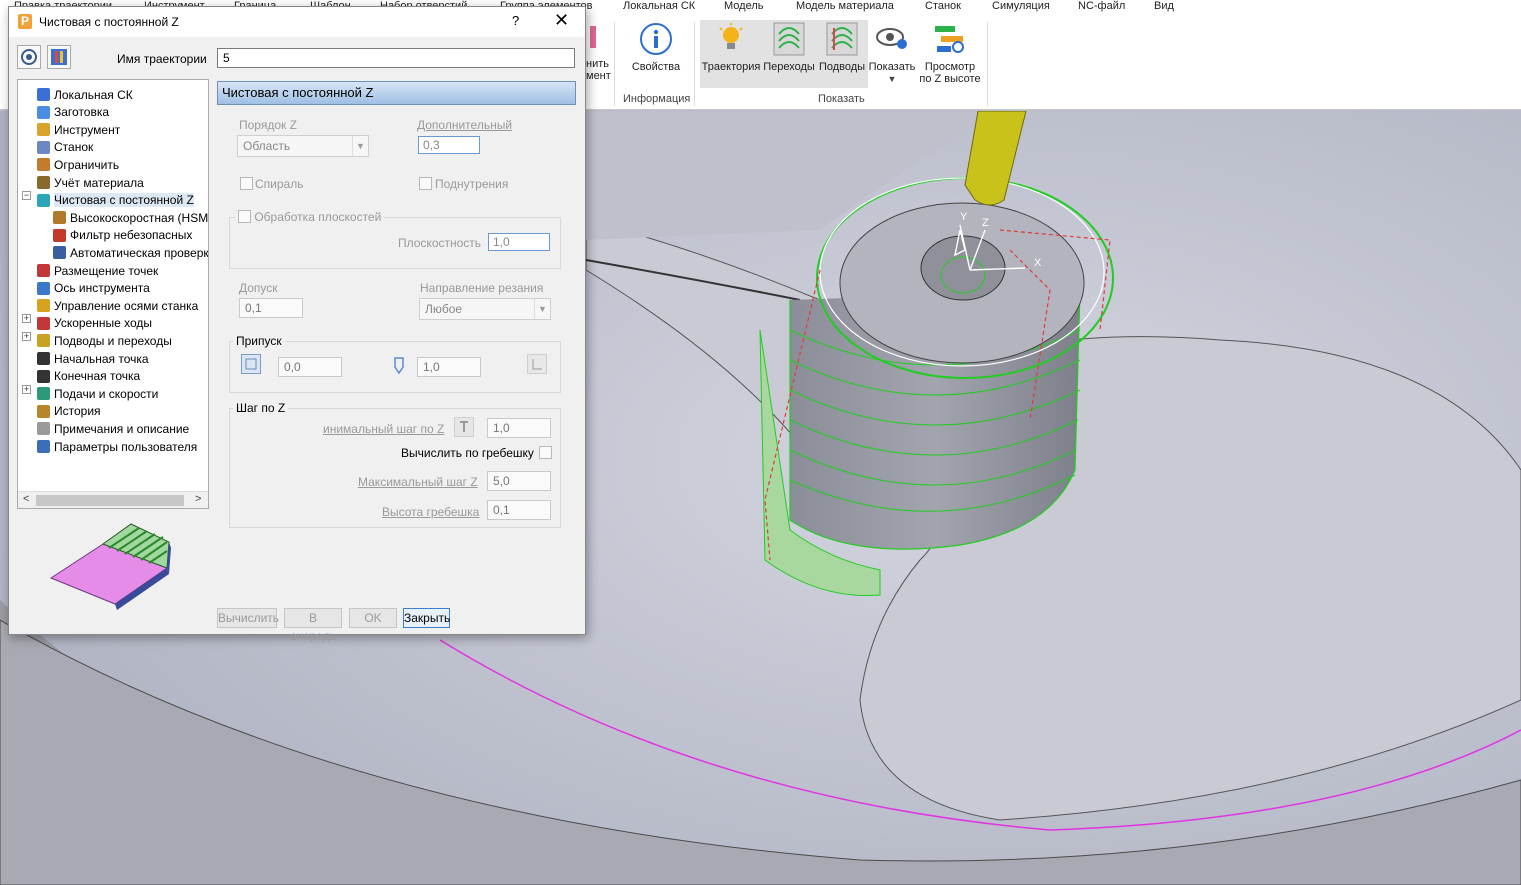 The width and height of the screenshot is (1521, 885). What do you see at coordinates (104, 340) in the screenshot?
I see `tree-item: Подводы и переходы` at bounding box center [104, 340].